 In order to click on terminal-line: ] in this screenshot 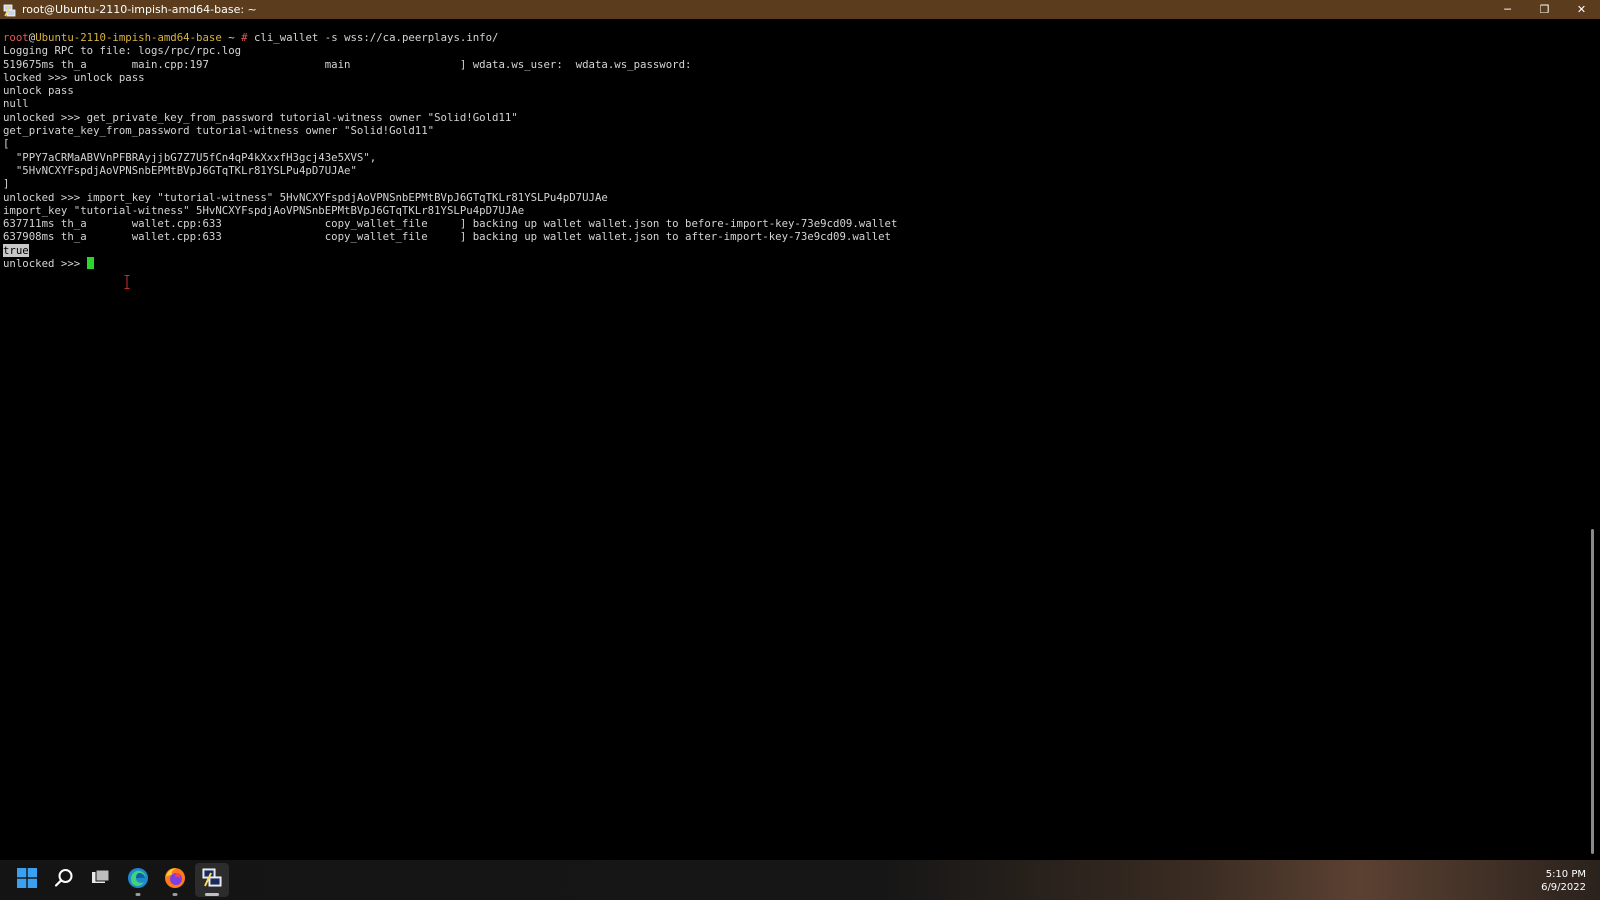, I will do `click(6, 184)`.